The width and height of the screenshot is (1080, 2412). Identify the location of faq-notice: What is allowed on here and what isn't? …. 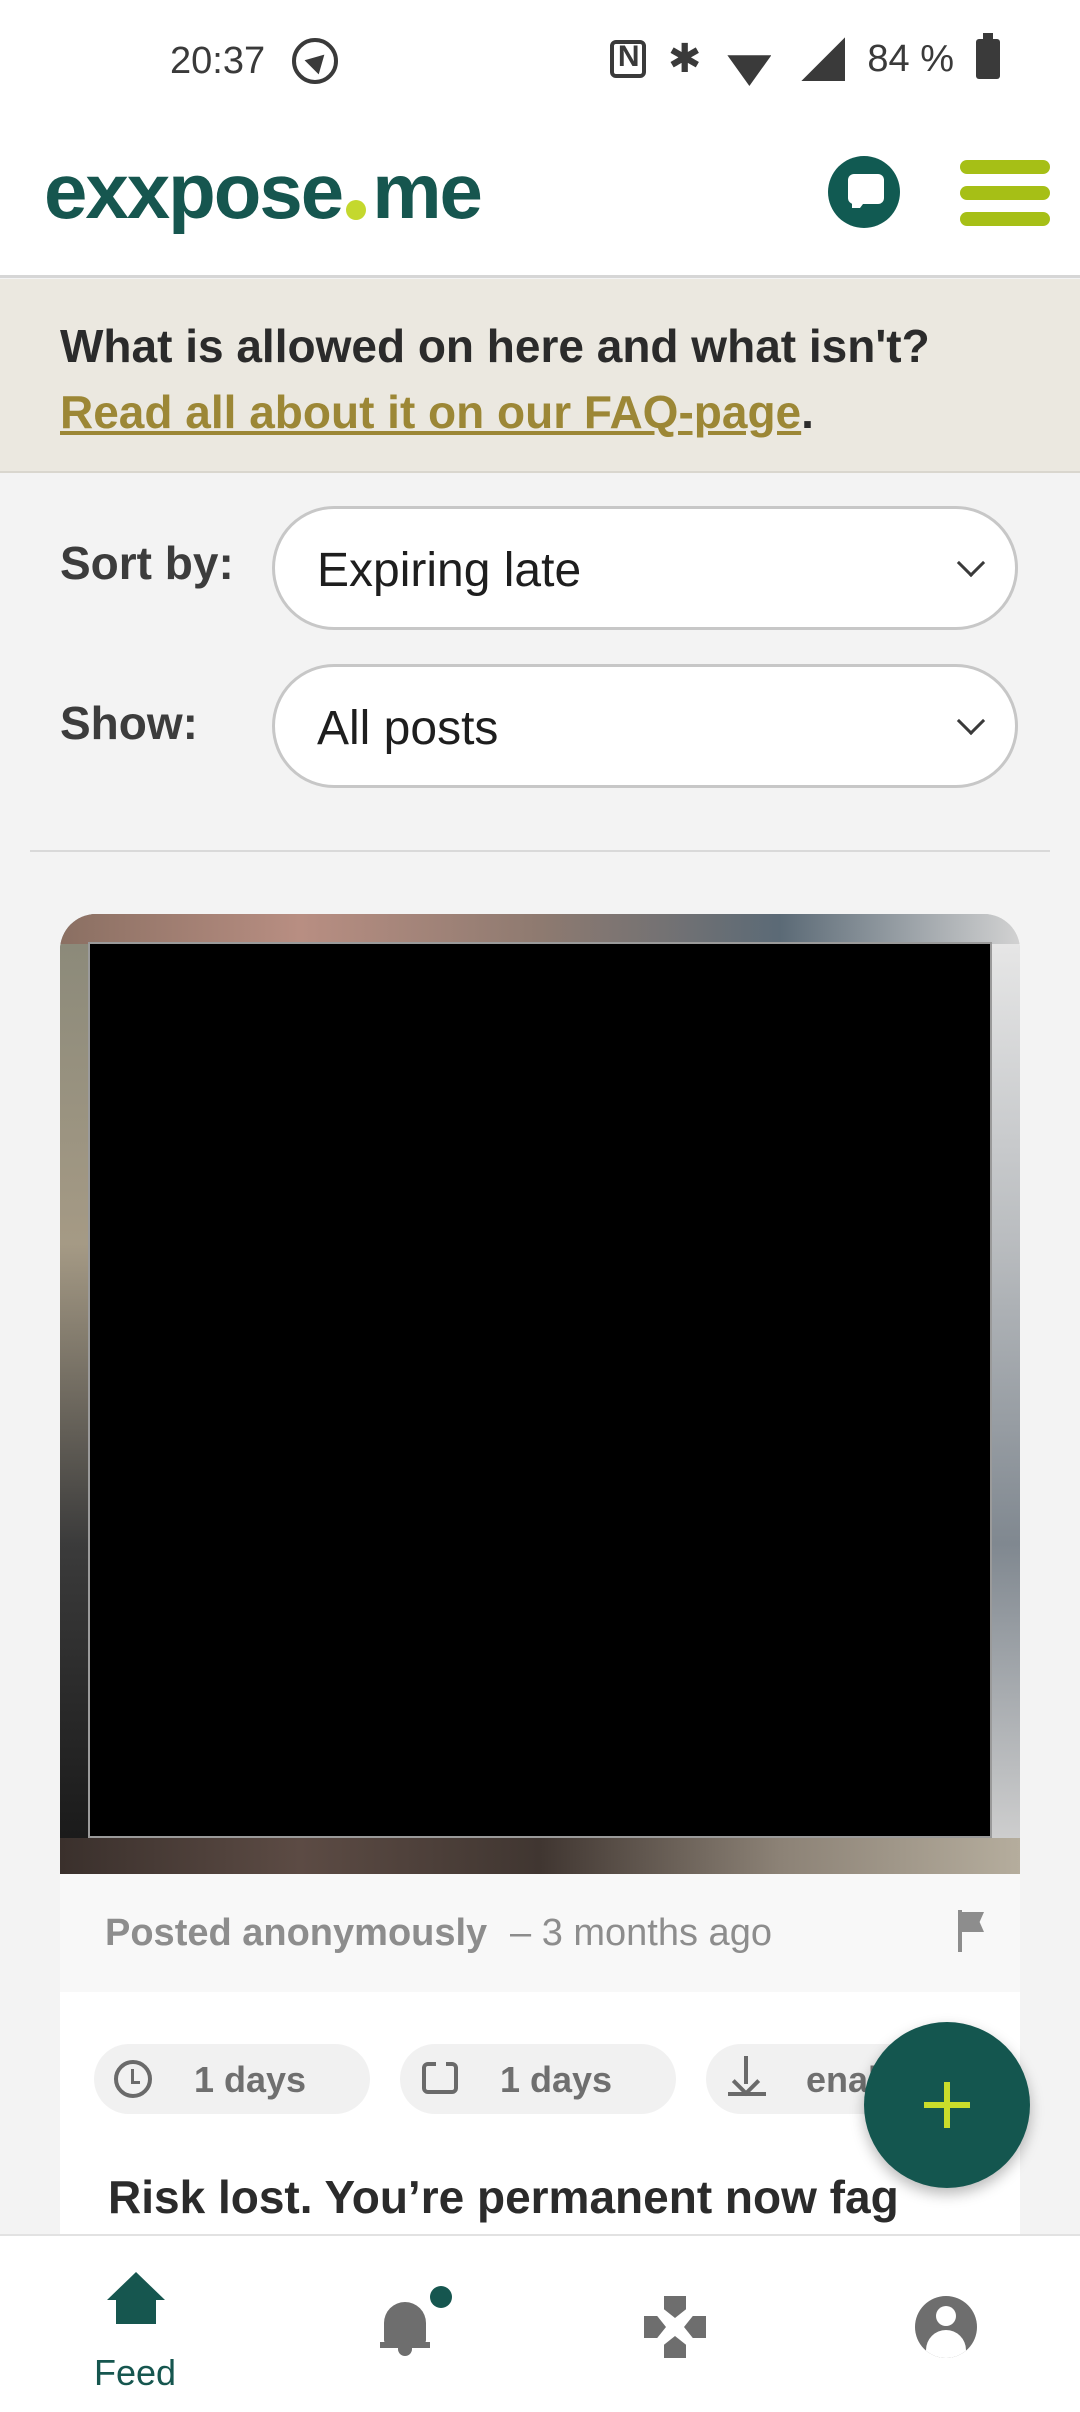
(540, 376).